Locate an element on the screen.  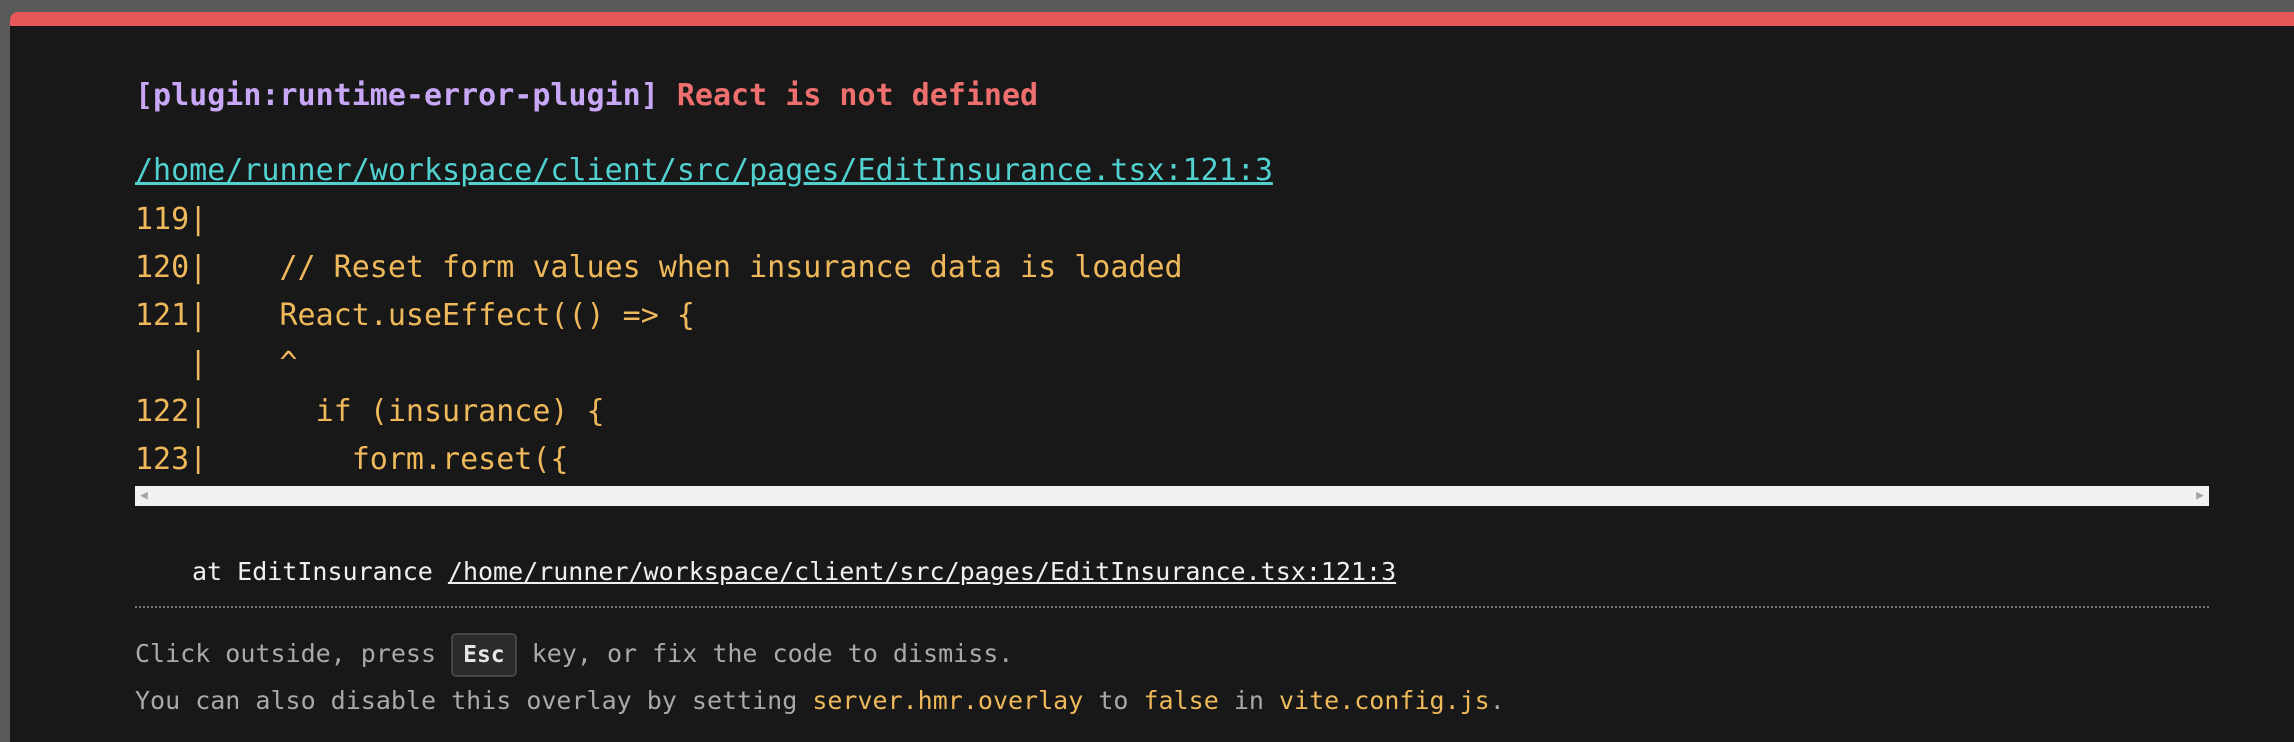
error-text: React is not defined is located at coordinates (857, 95).